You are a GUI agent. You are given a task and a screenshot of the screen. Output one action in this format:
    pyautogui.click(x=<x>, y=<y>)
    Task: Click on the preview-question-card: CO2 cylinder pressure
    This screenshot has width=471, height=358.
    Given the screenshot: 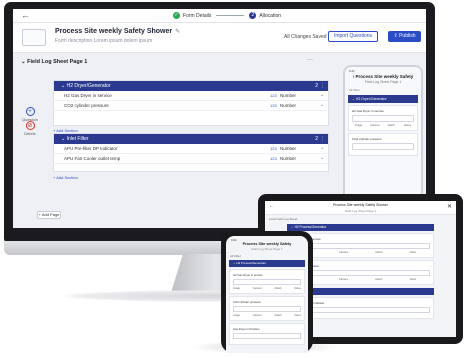 What is the action you would take?
    pyautogui.click(x=383, y=144)
    